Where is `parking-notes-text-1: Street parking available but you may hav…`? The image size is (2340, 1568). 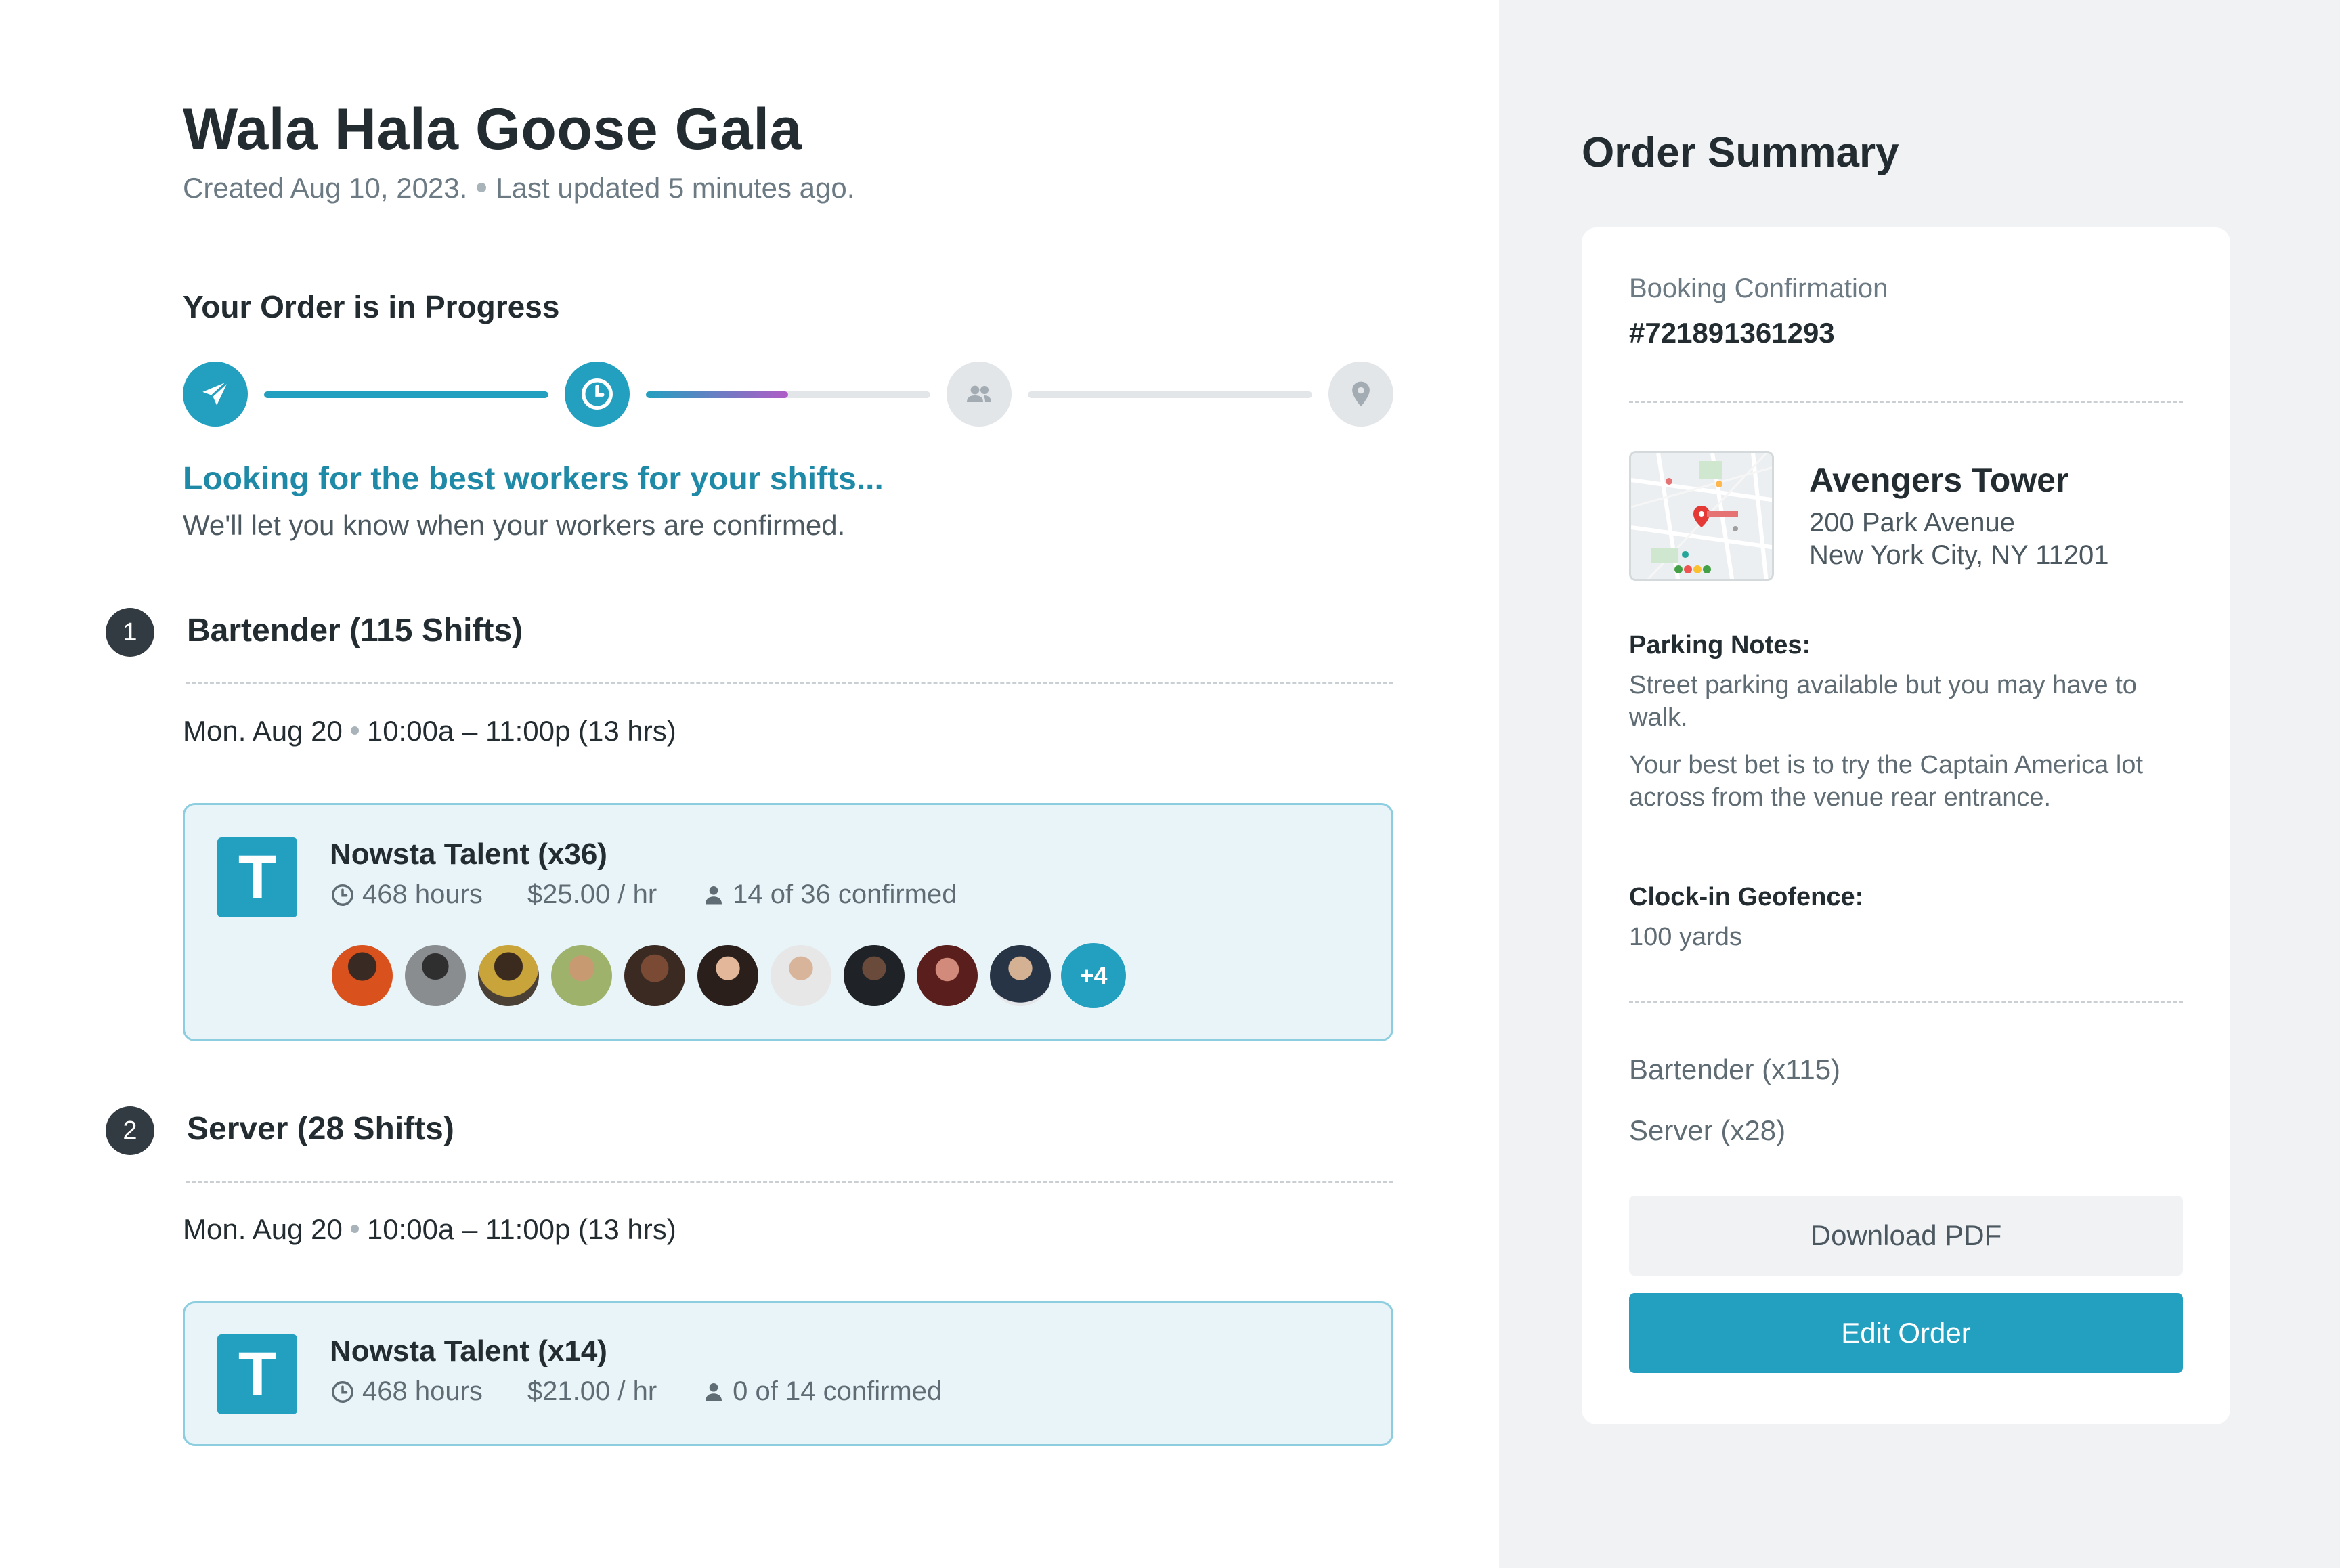
parking-notes-text-1: Street parking available but you may hav… is located at coordinates (1883, 701).